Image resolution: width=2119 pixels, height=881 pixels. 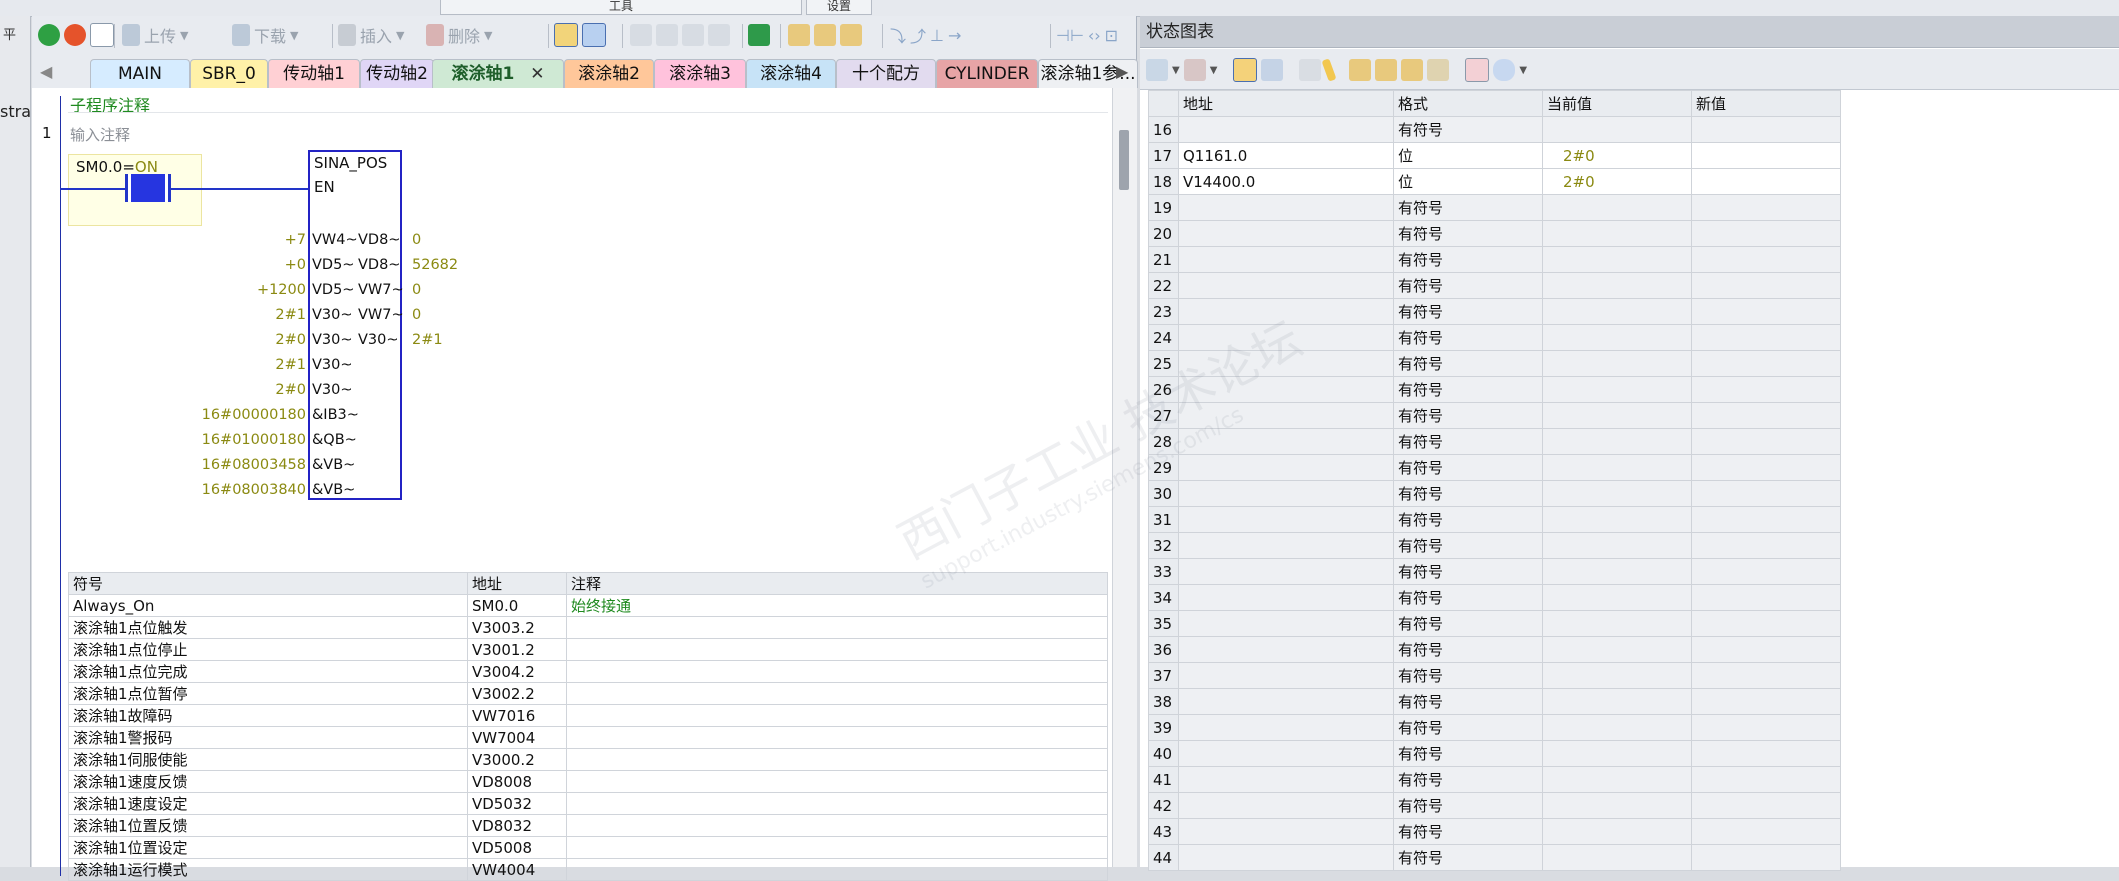 What do you see at coordinates (1468, 103) in the screenshot?
I see `col-header: 格式` at bounding box center [1468, 103].